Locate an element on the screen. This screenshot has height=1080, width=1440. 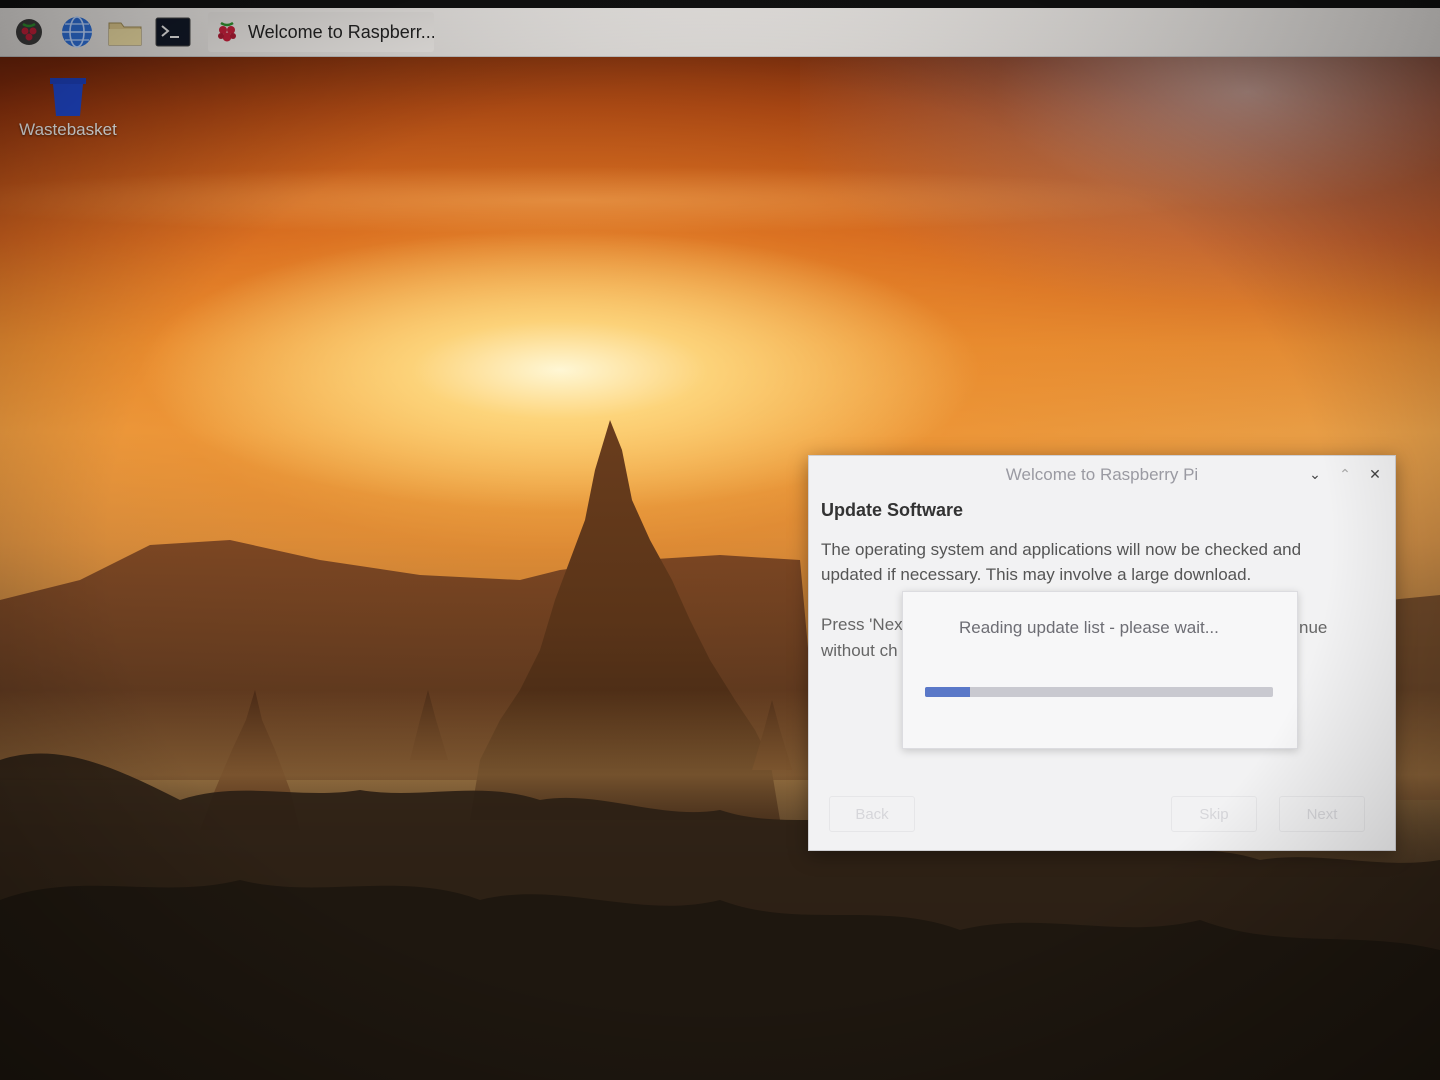
dialog-heading: Update Software is located at coordinates (892, 510).